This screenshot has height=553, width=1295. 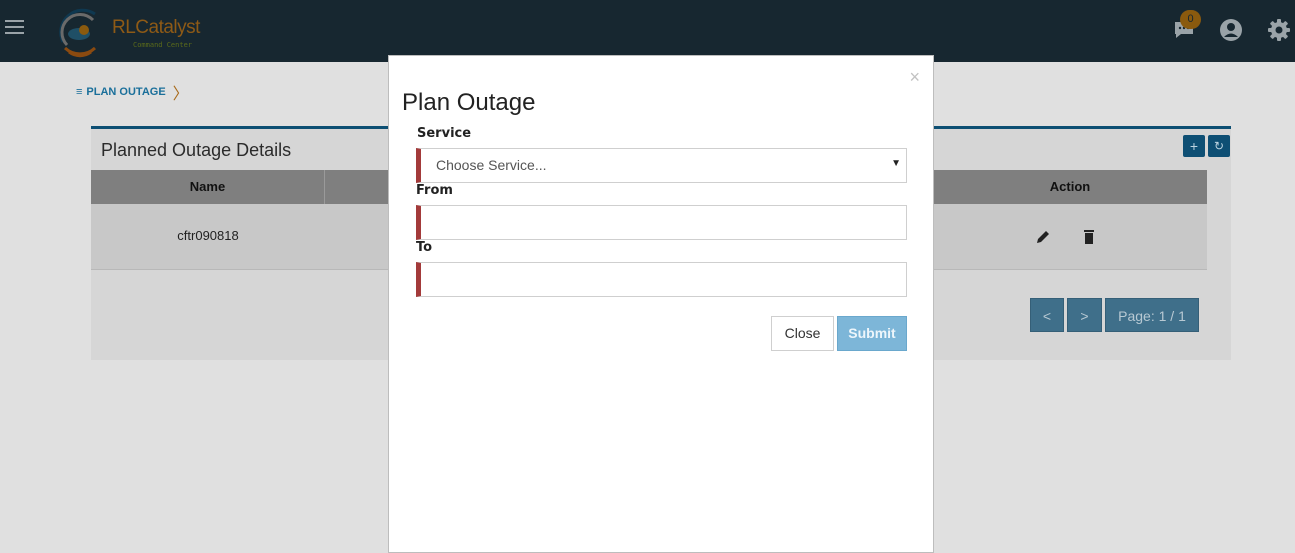 I want to click on panel-title: Planned Outage Details, so click(x=196, y=150).